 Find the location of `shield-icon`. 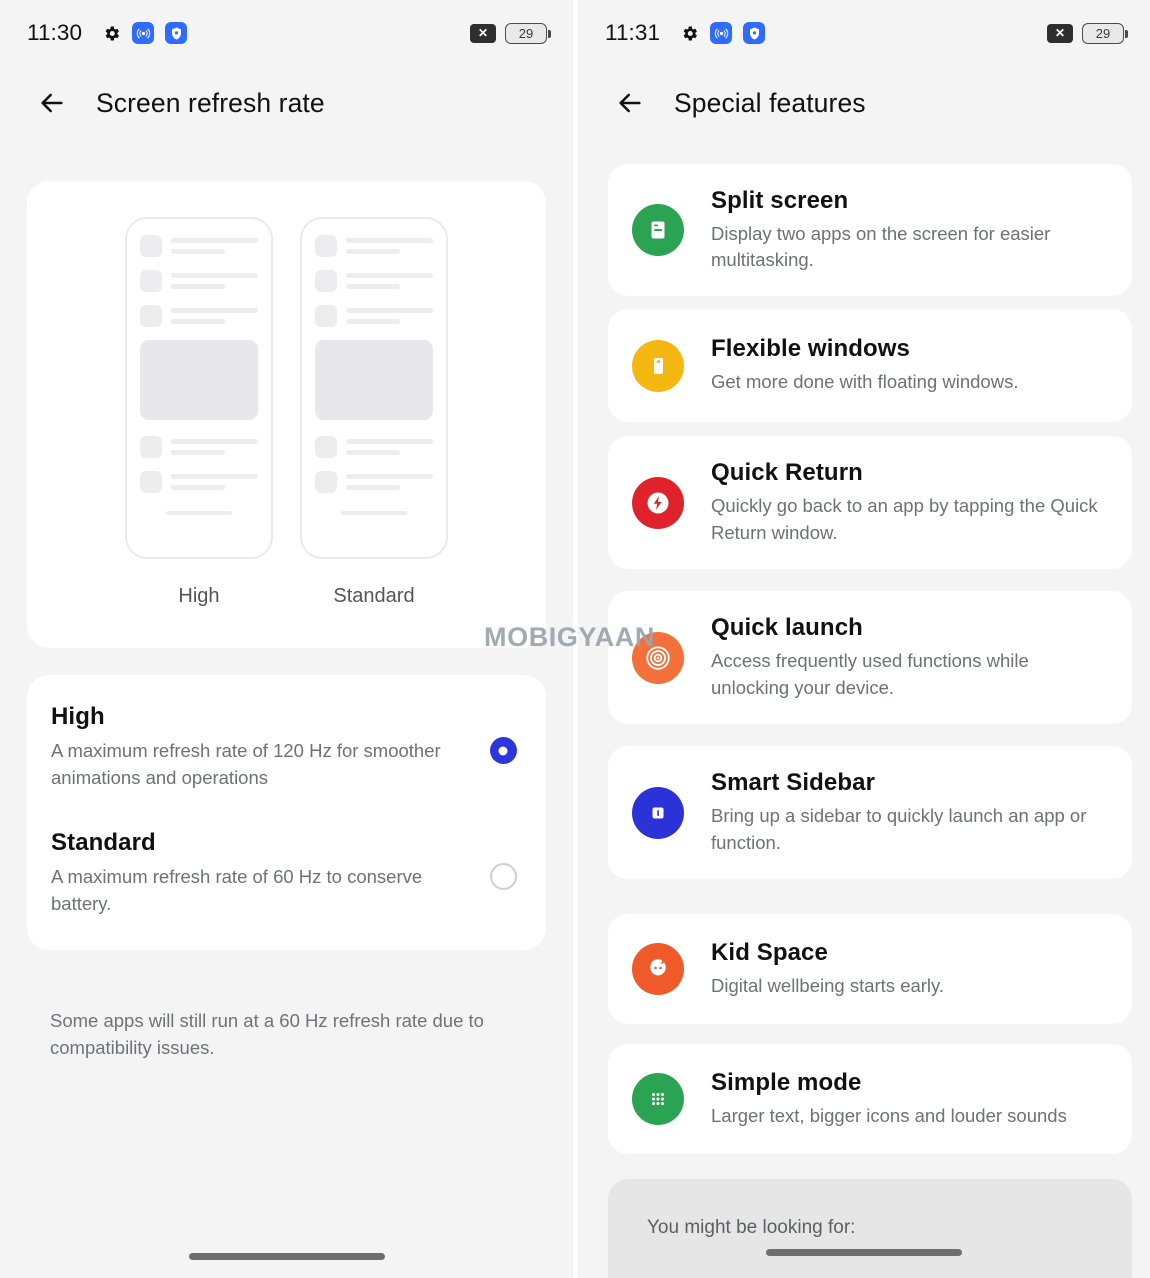

shield-icon is located at coordinates (176, 33).